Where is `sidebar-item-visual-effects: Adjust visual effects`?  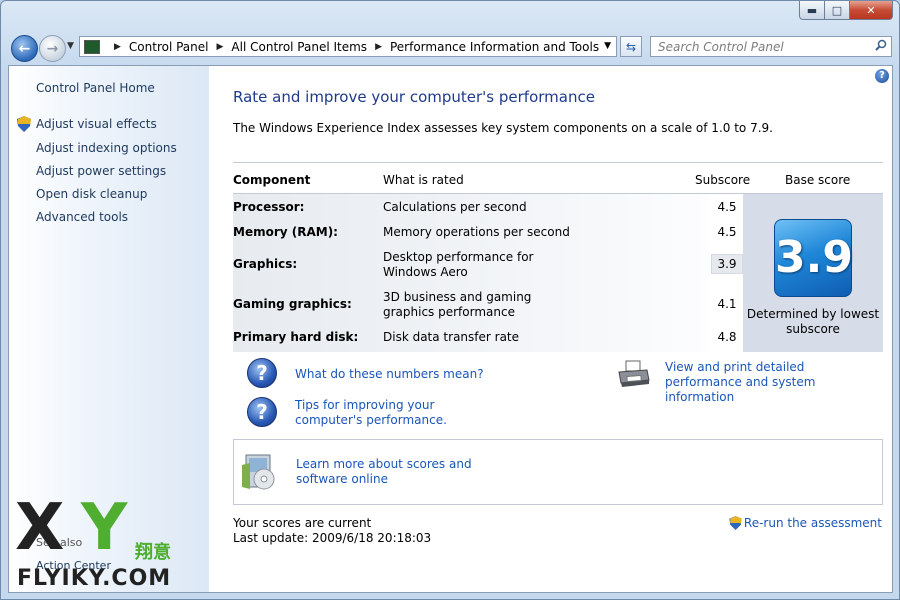
sidebar-item-visual-effects: Adjust visual effects is located at coordinates (96, 124).